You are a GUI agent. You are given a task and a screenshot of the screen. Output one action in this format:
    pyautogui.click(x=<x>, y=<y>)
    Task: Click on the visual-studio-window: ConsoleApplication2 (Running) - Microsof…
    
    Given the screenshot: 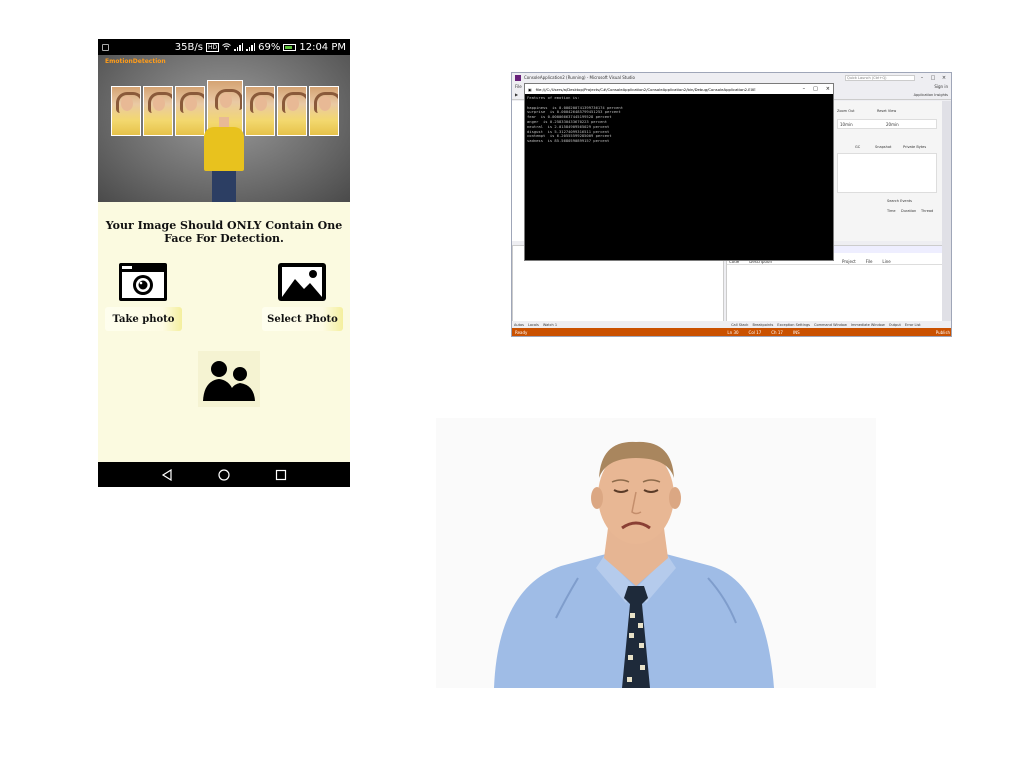 What is the action you would take?
    pyautogui.click(x=731, y=204)
    